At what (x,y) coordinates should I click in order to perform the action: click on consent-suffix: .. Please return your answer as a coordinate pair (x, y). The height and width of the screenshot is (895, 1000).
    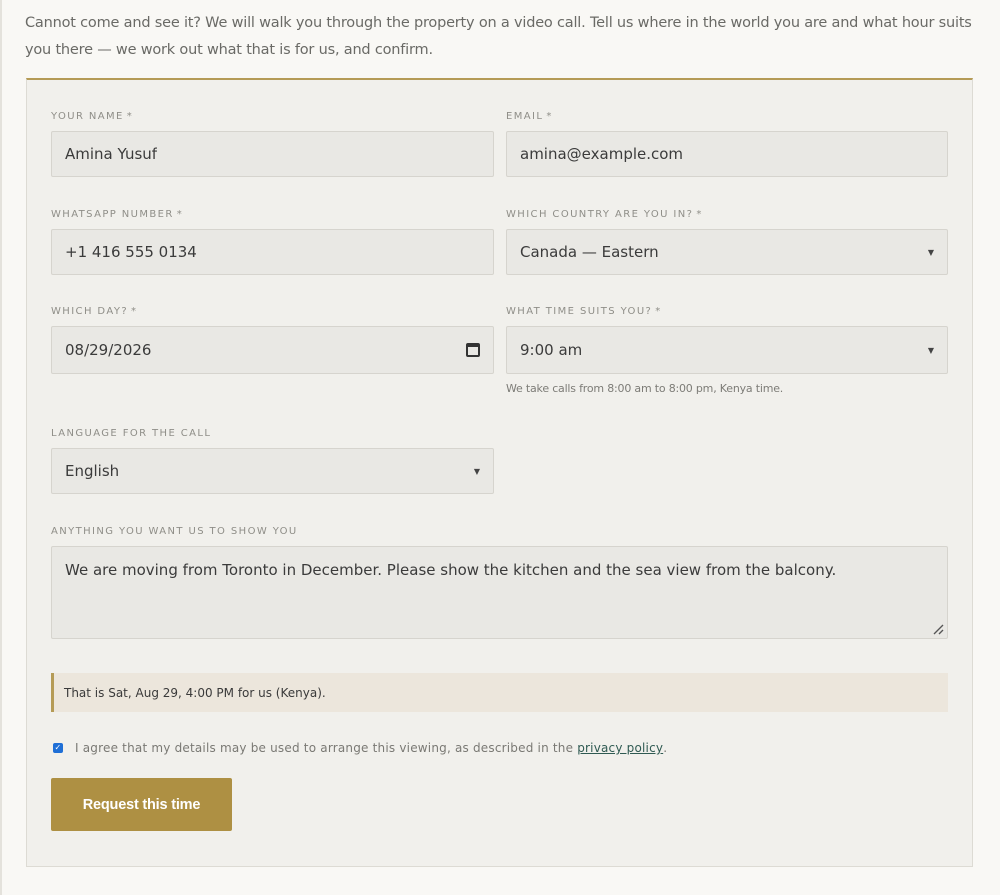
    Looking at the image, I should click on (665, 748).